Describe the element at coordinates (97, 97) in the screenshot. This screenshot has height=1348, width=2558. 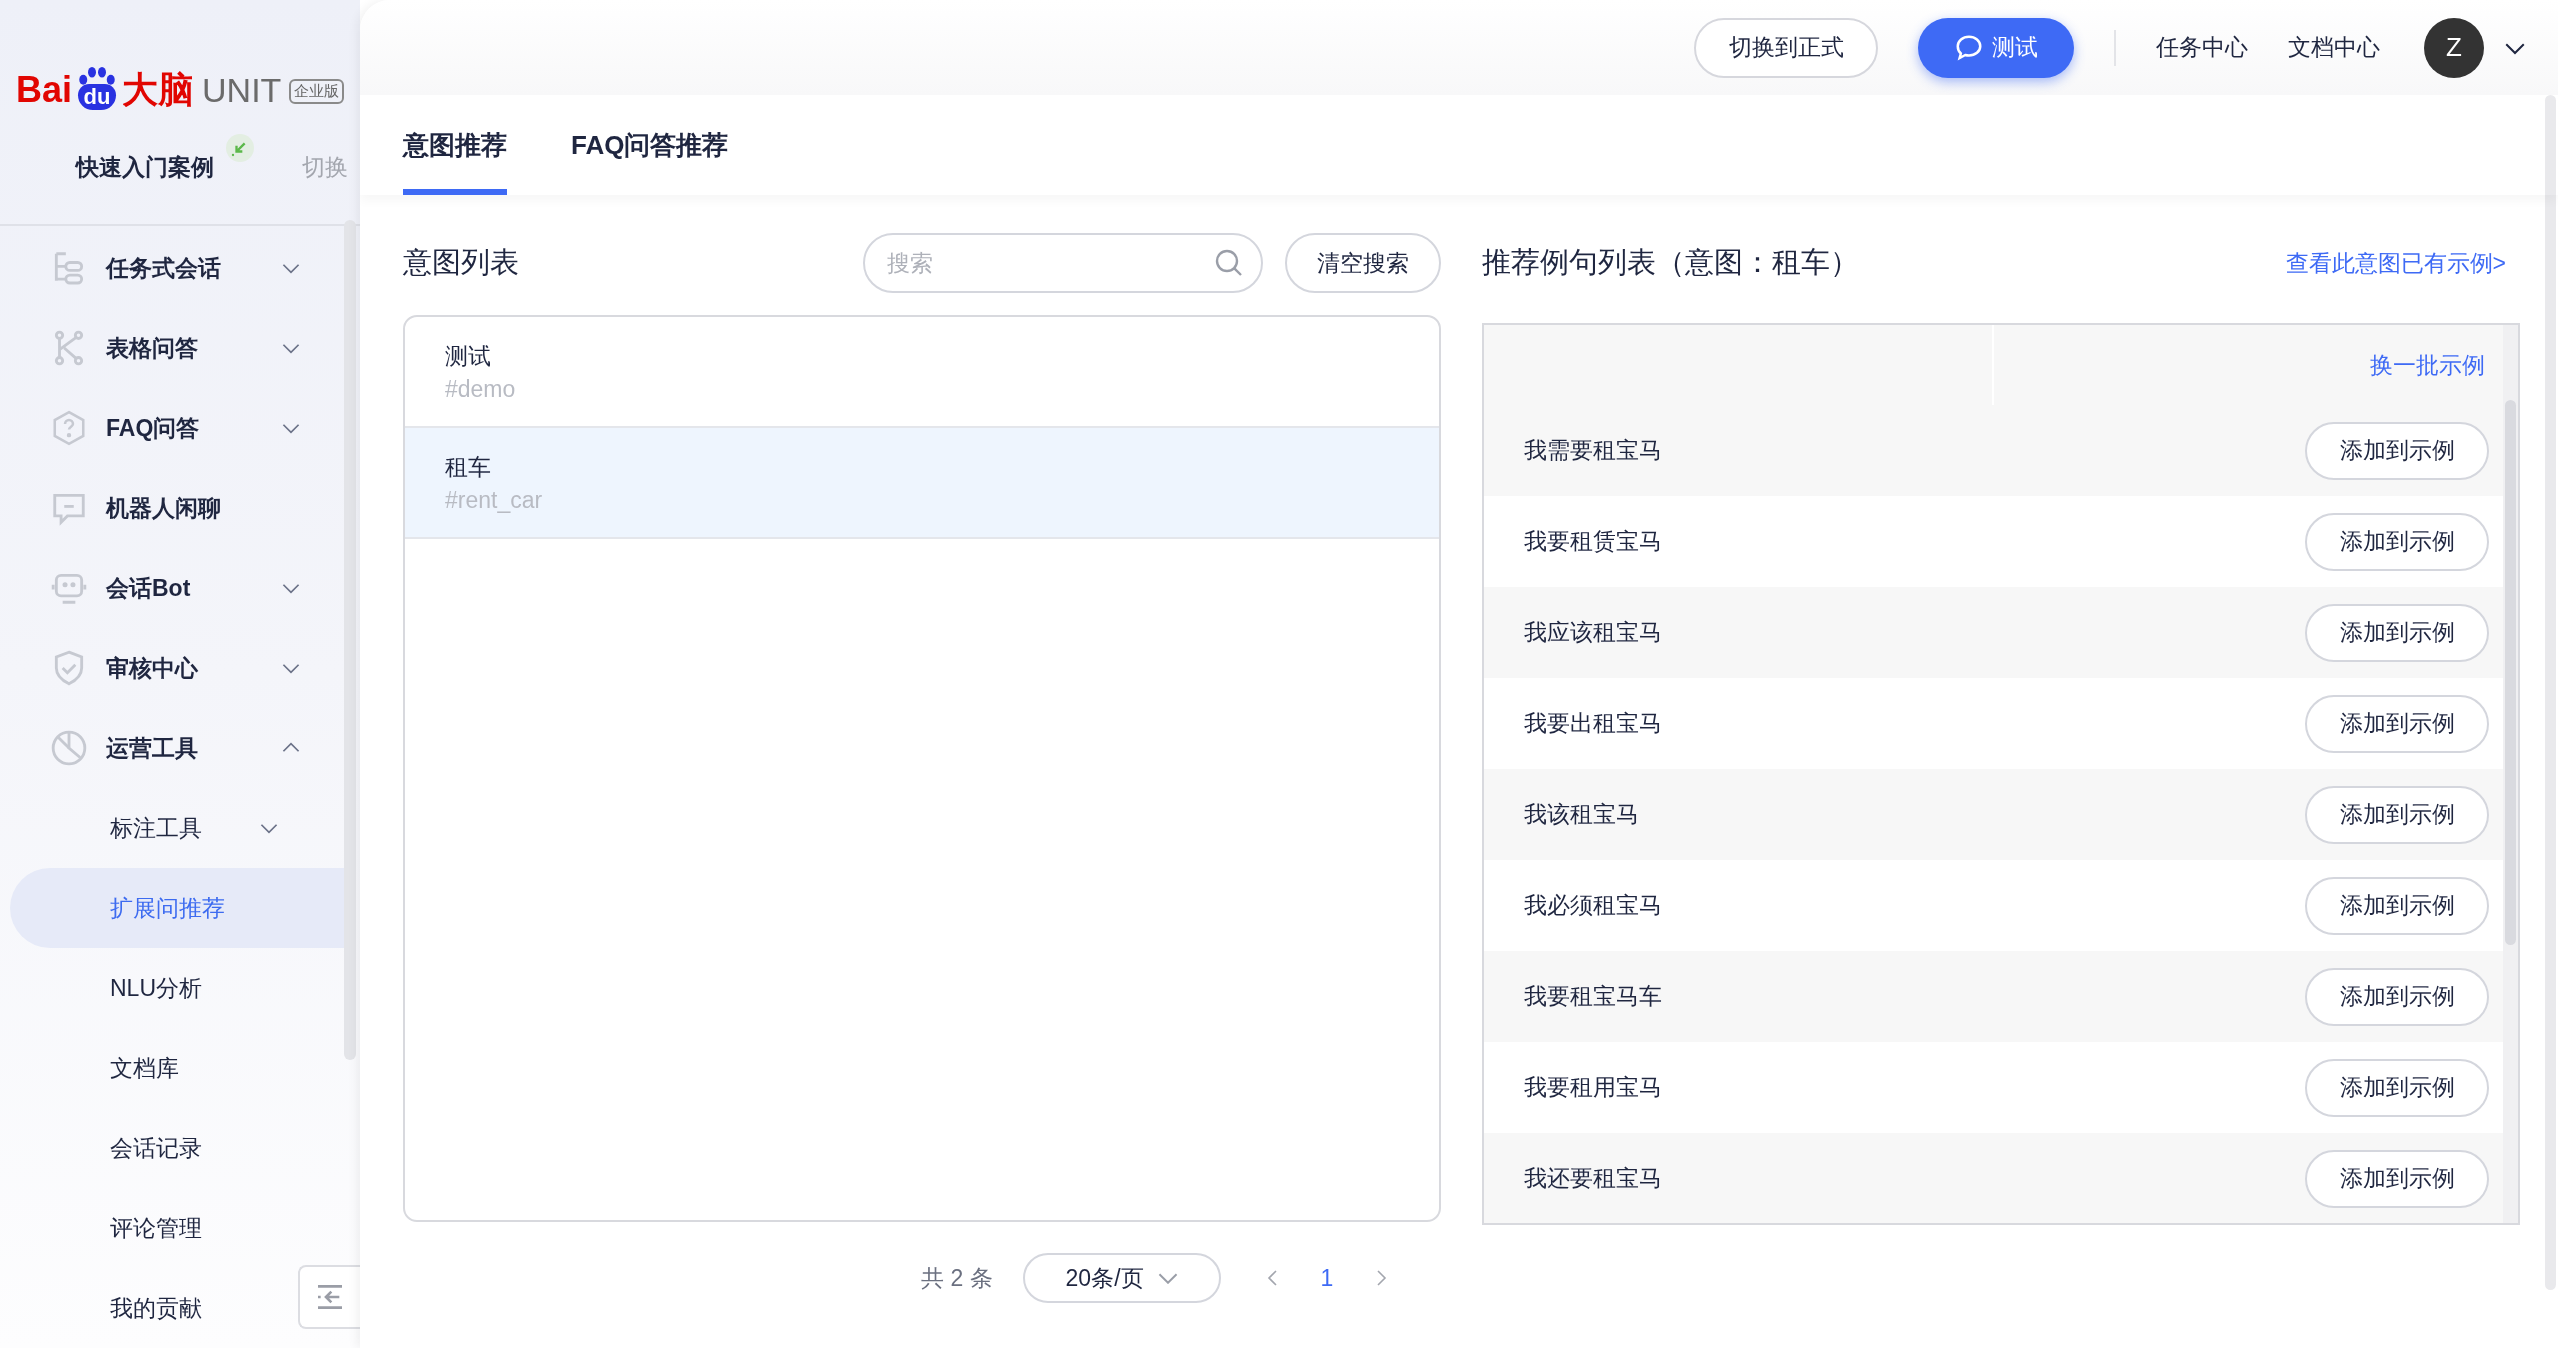
I see `logo-text: du` at that location.